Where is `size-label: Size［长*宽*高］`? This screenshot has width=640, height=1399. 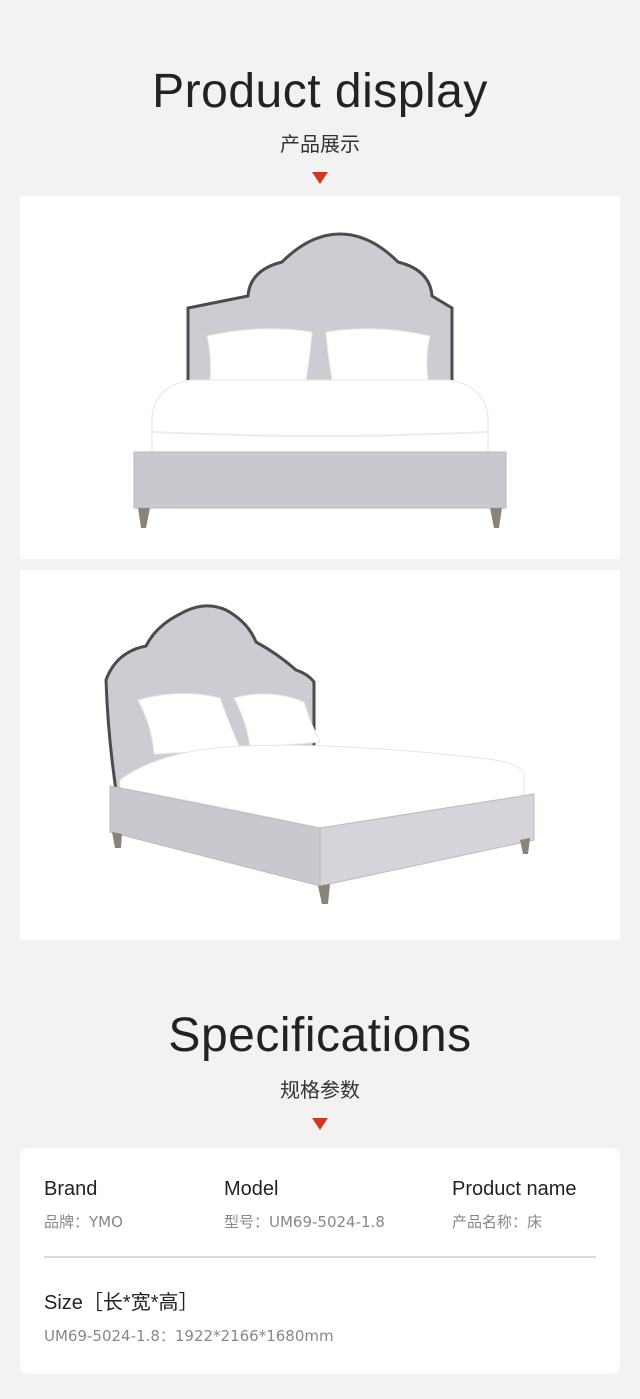 size-label: Size［长*宽*高］ is located at coordinates (121, 1303).